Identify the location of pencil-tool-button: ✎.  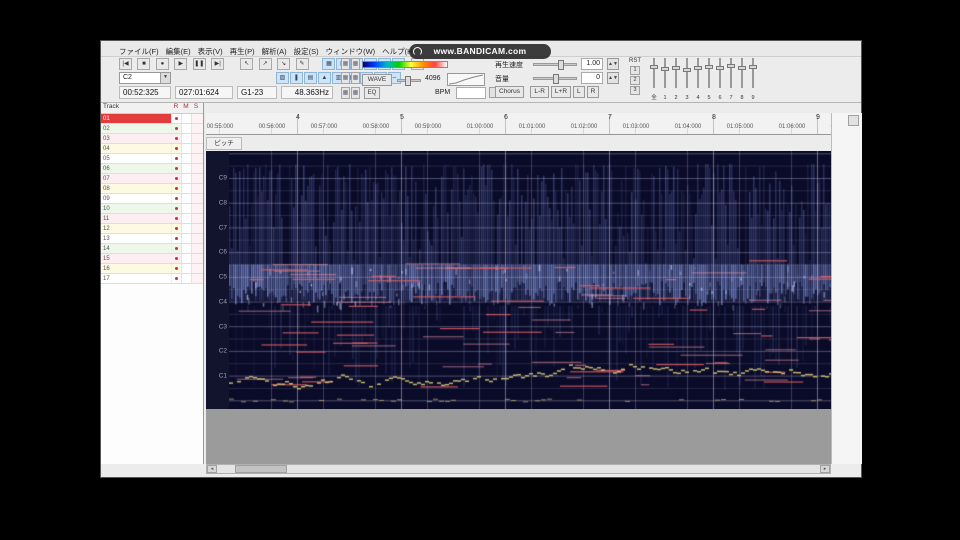
(302, 64).